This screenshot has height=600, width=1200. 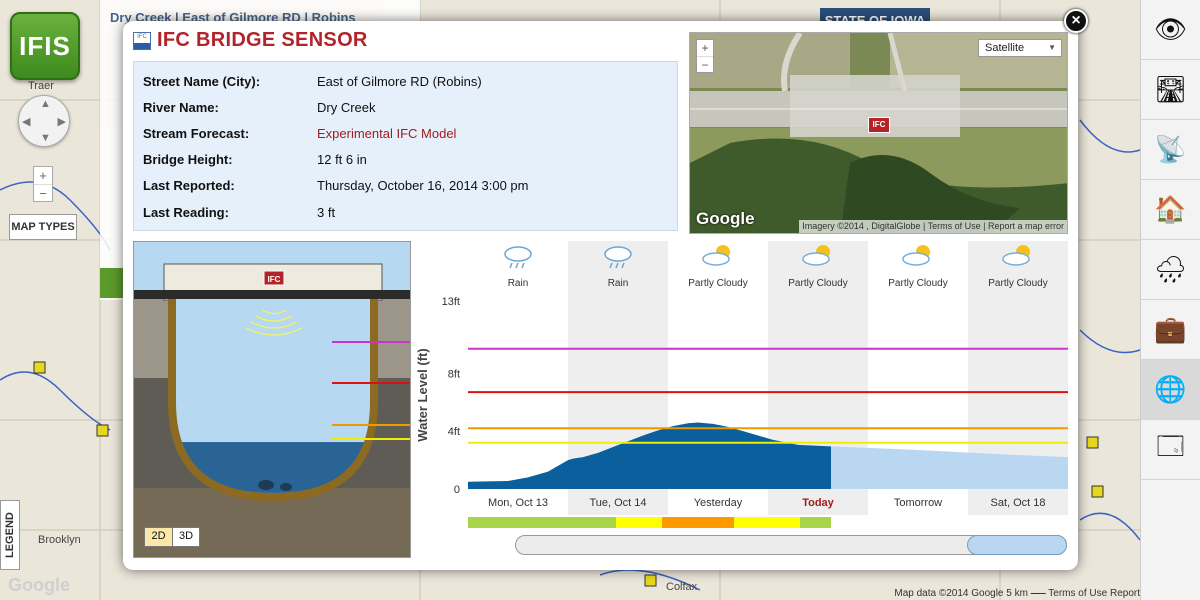 What do you see at coordinates (202, 81) in the screenshot?
I see `info-label: Street Name (City):` at bounding box center [202, 81].